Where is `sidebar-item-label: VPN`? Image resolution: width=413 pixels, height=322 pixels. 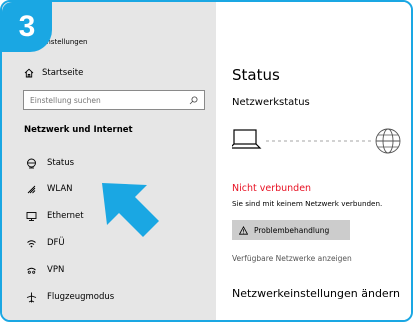 sidebar-item-label: VPN is located at coordinates (56, 270).